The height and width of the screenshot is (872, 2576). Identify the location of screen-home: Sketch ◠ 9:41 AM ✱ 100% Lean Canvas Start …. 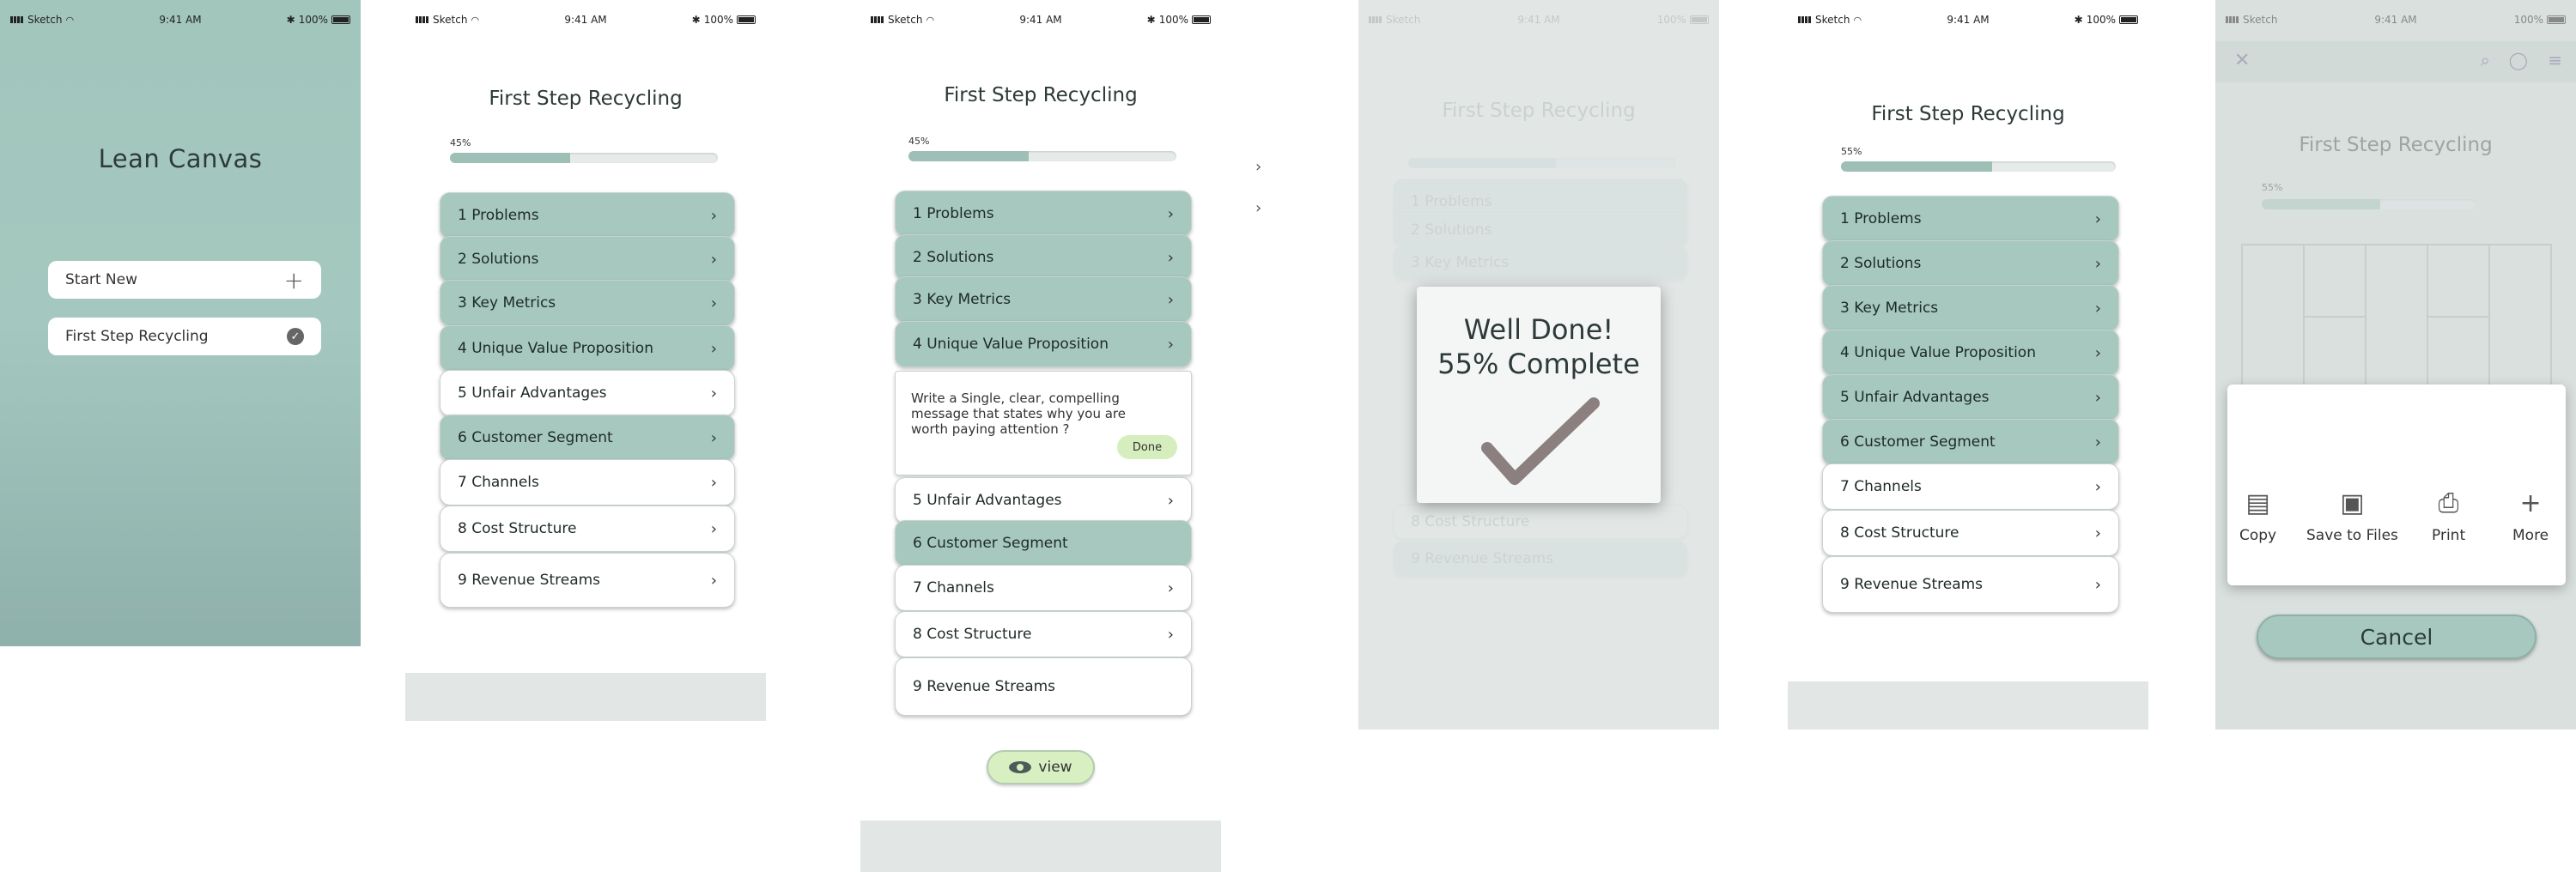
(180, 323).